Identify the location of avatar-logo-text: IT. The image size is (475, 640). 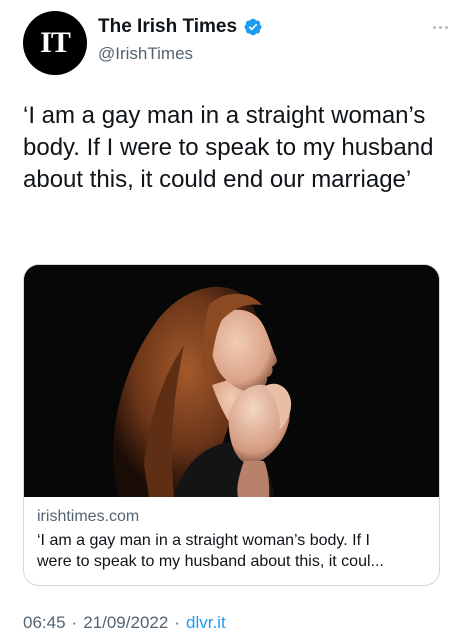
(55, 42).